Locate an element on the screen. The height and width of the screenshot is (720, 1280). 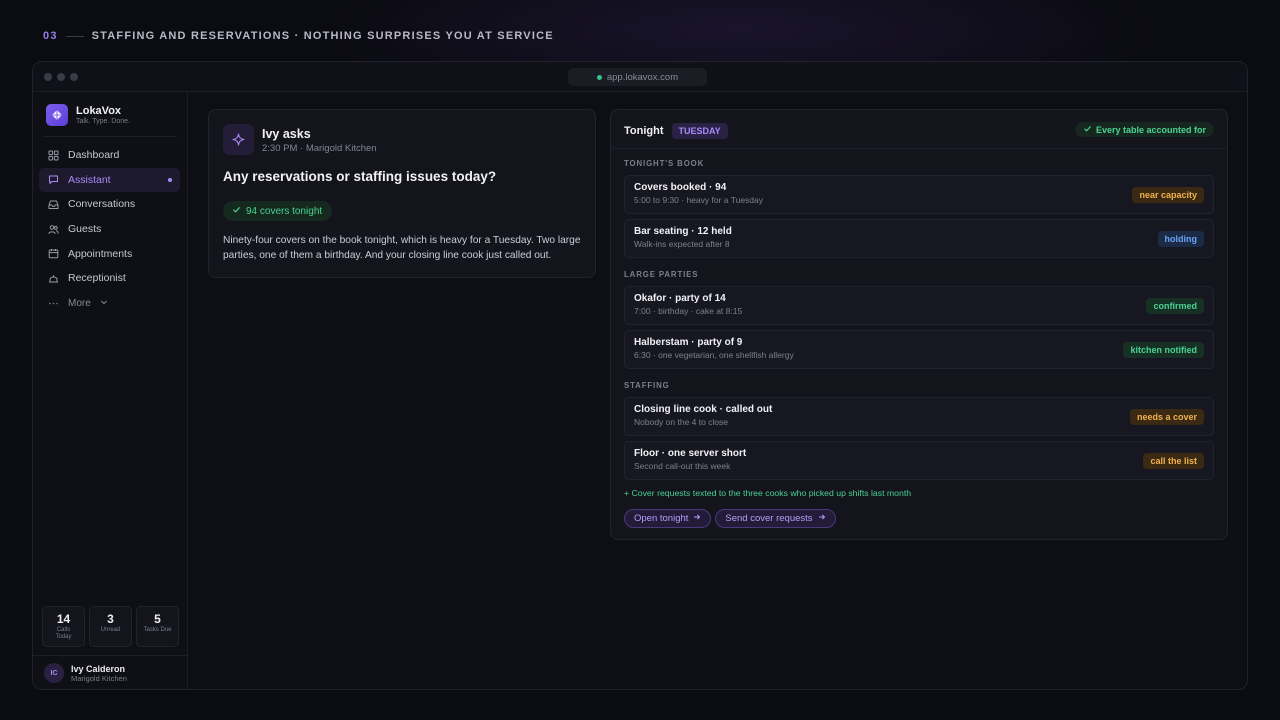
stat-label: Unread is located at coordinates (110, 630).